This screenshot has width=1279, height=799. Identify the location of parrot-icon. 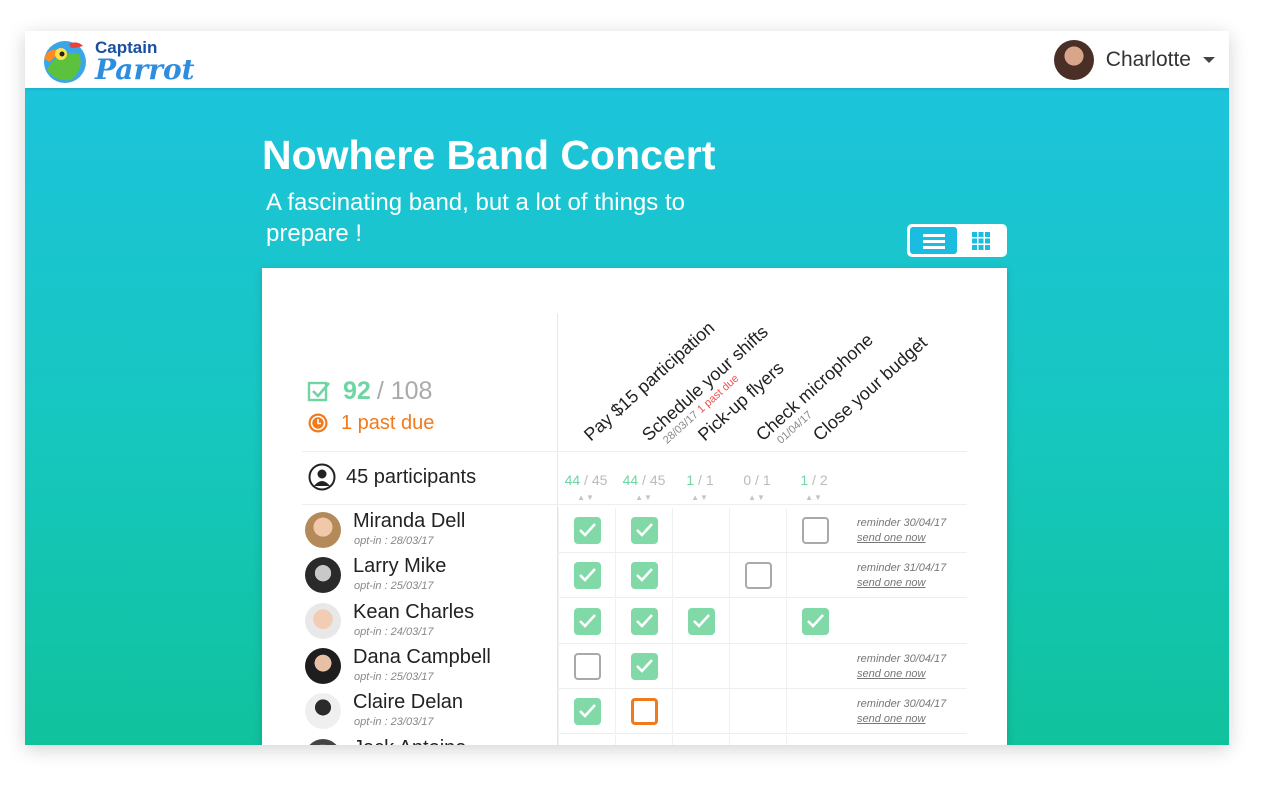
(65, 62).